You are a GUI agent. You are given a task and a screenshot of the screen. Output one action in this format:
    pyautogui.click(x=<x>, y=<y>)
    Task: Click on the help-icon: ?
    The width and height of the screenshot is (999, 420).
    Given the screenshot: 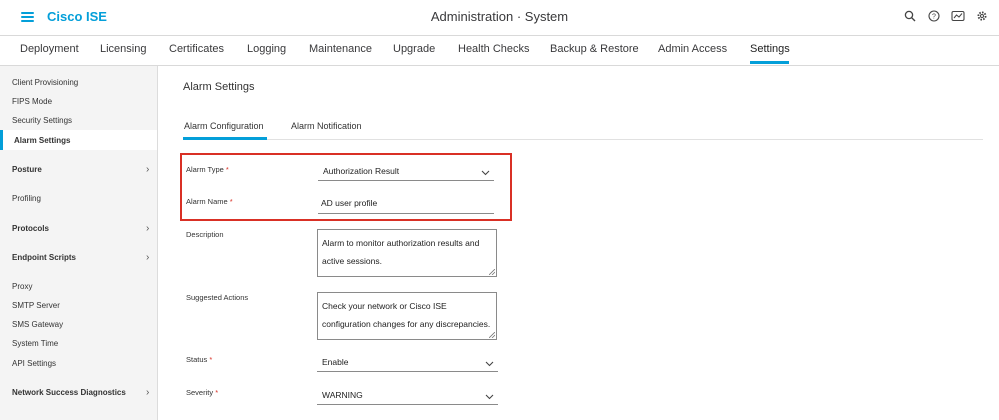 What is the action you would take?
    pyautogui.click(x=934, y=16)
    